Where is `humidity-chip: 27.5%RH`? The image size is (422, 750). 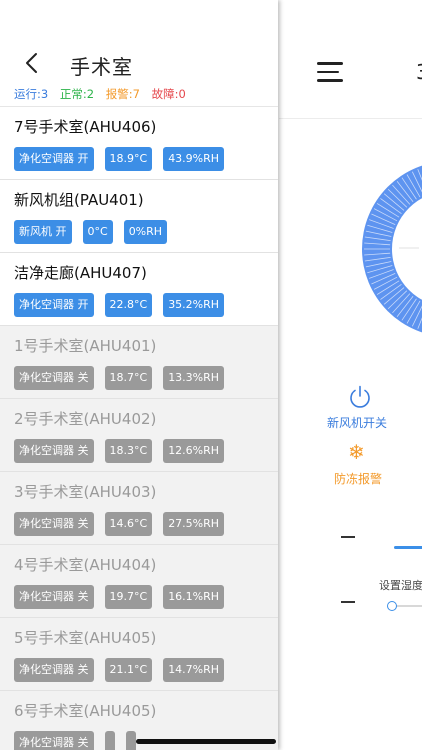
humidity-chip: 27.5%RH is located at coordinates (194, 524).